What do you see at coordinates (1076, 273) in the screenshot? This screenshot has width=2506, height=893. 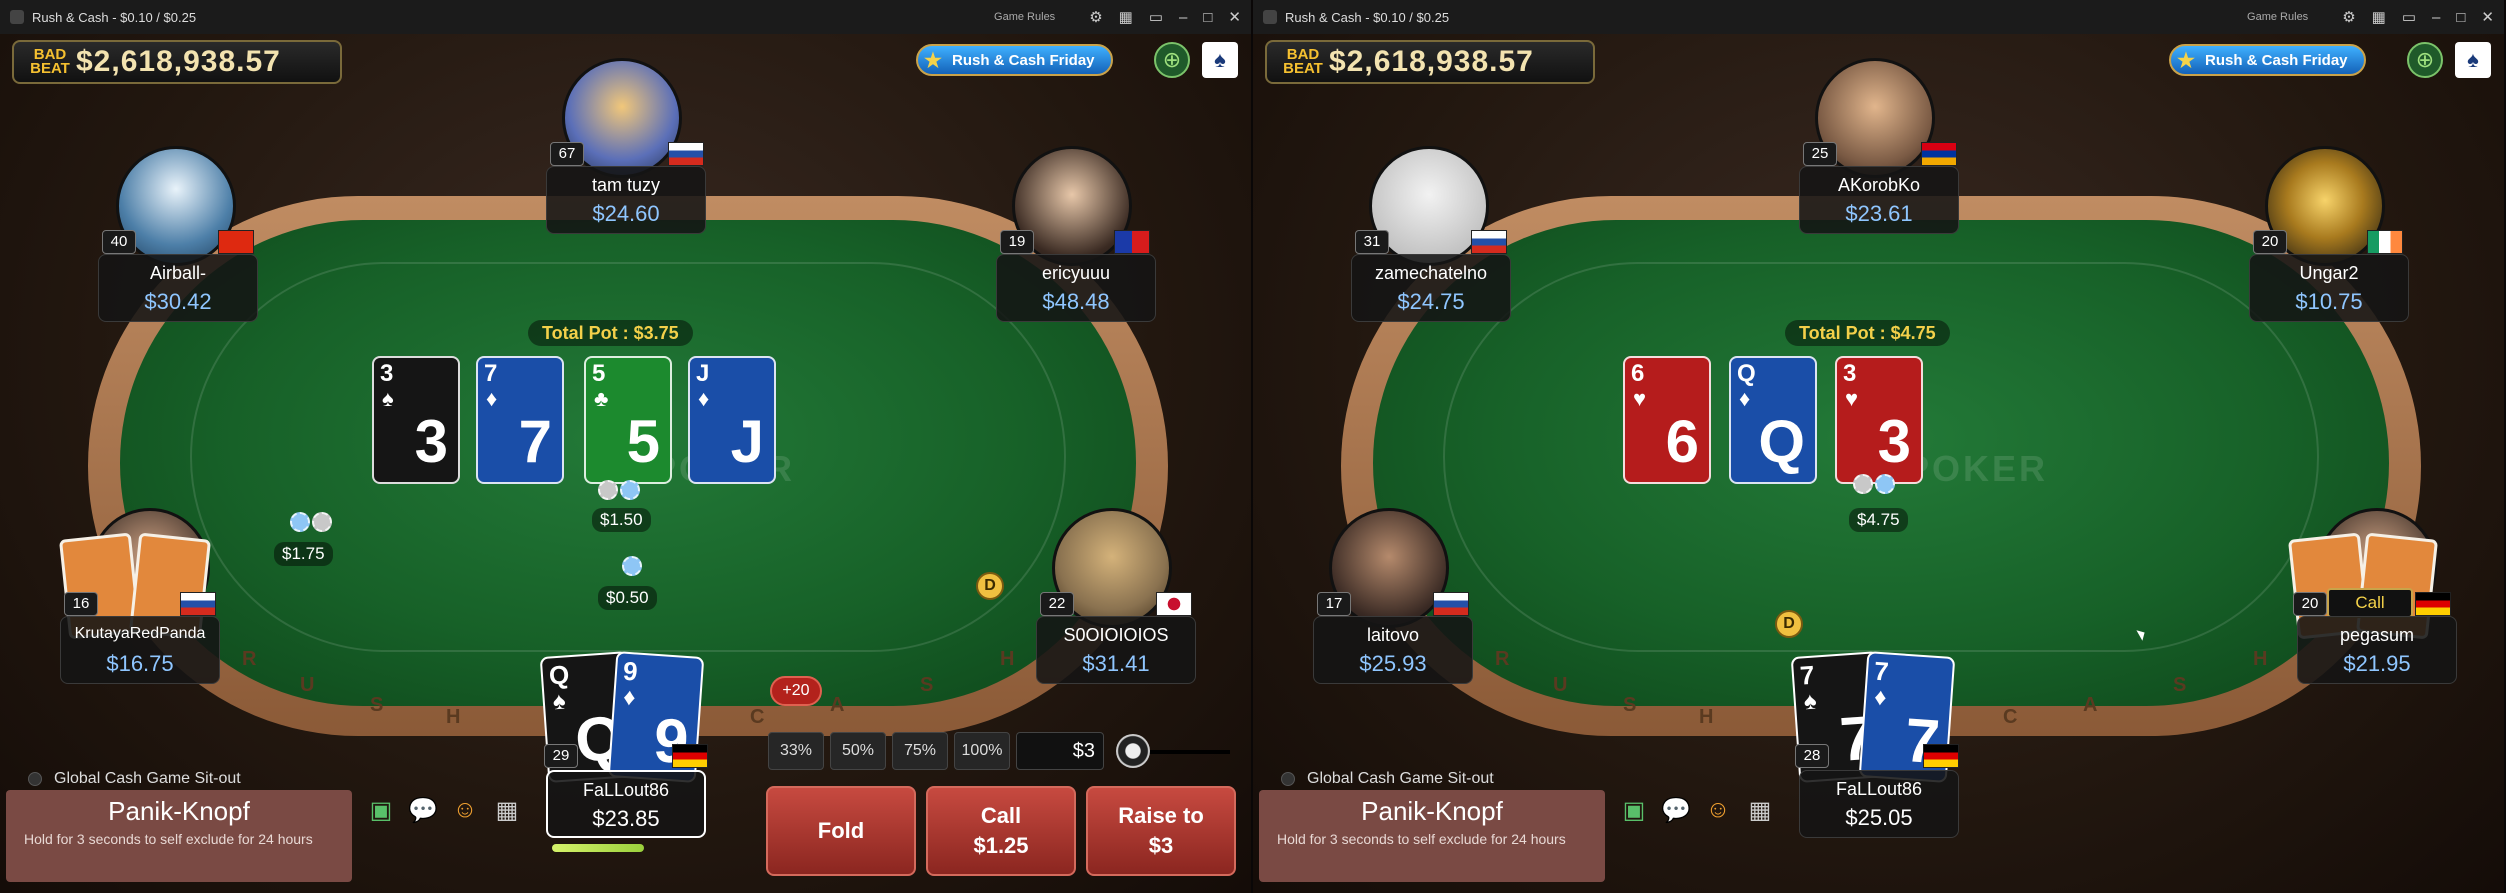 I see `player-name: ericyuuu` at bounding box center [1076, 273].